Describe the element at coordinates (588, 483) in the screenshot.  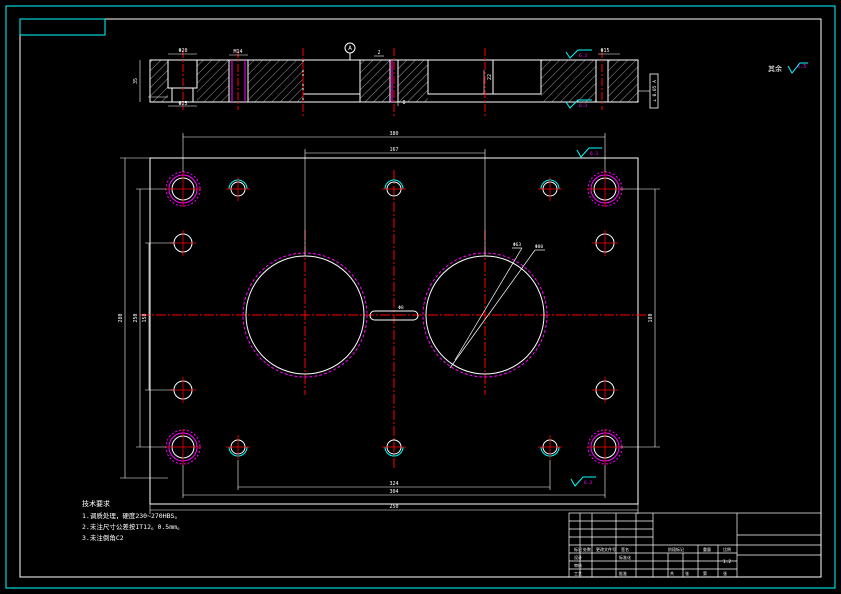
I see `roughness-bottom: 6.3` at that location.